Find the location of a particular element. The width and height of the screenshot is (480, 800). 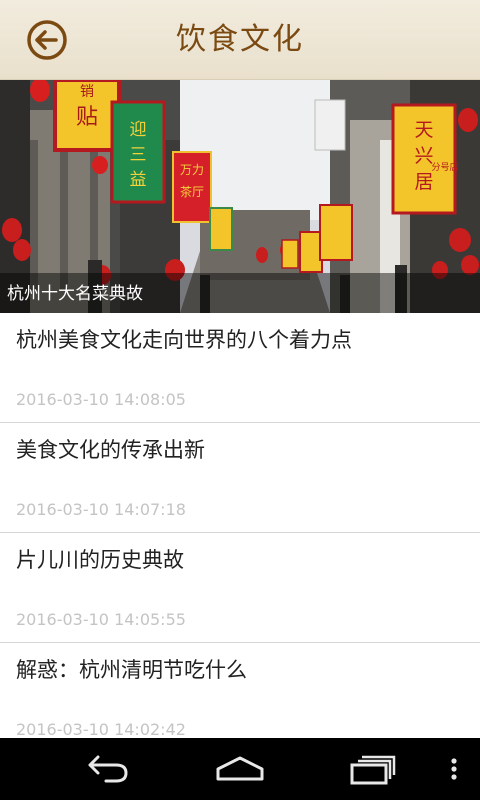

article-title: 杭州美食文化走向世界的八个着力点 is located at coordinates (184, 340).